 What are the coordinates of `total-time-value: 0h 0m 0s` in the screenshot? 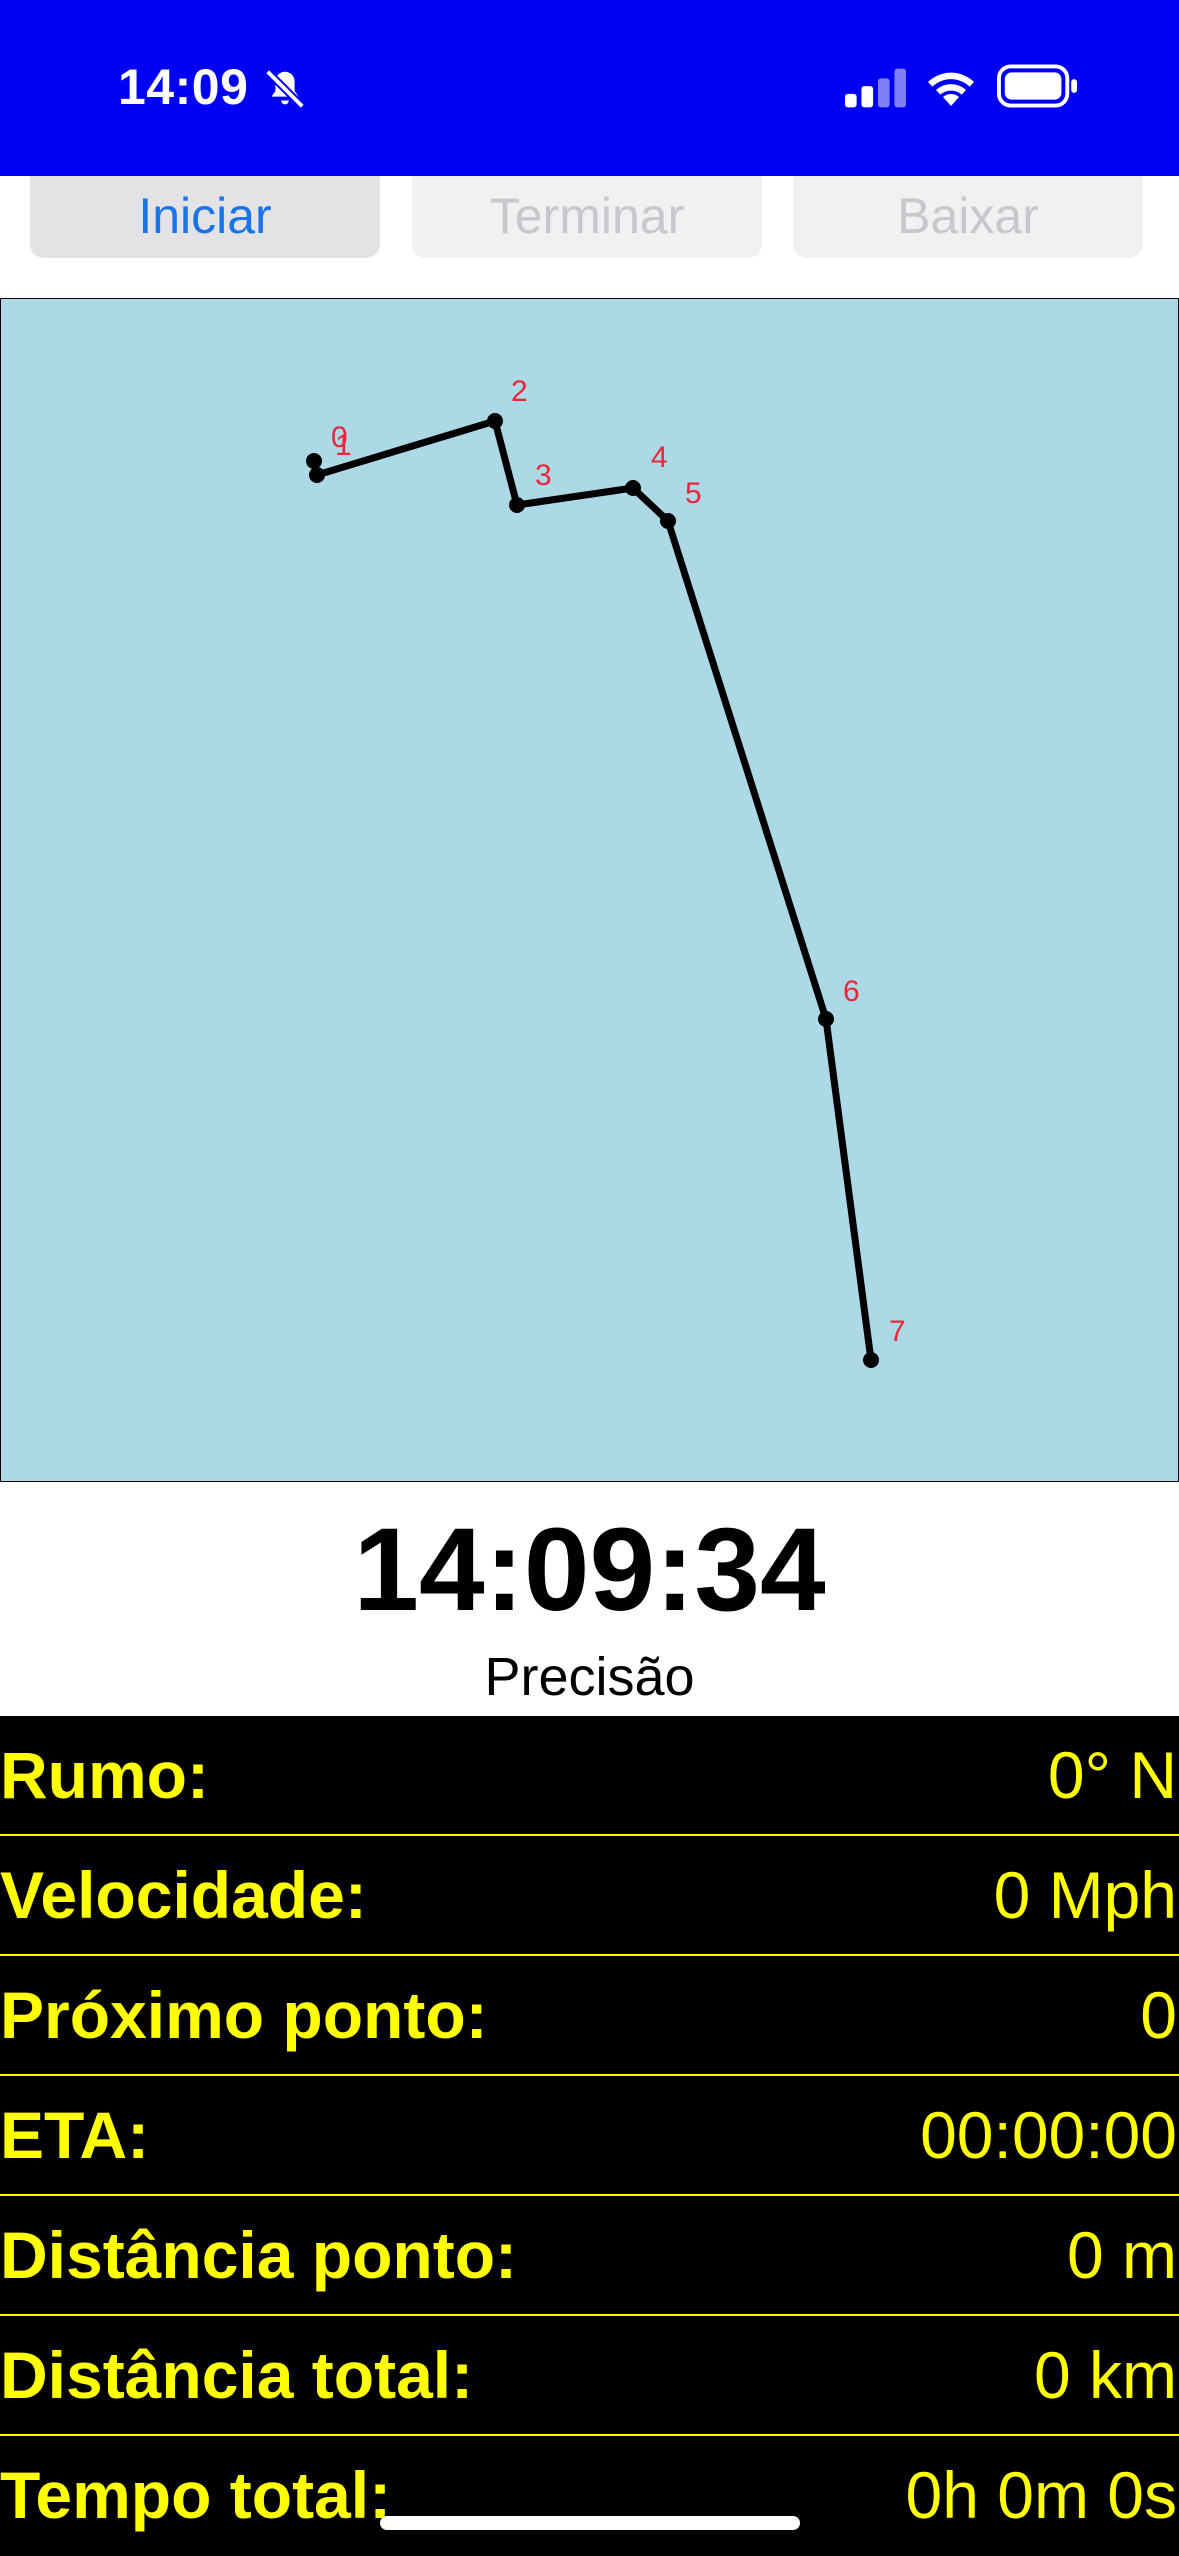 It's located at (1041, 2495).